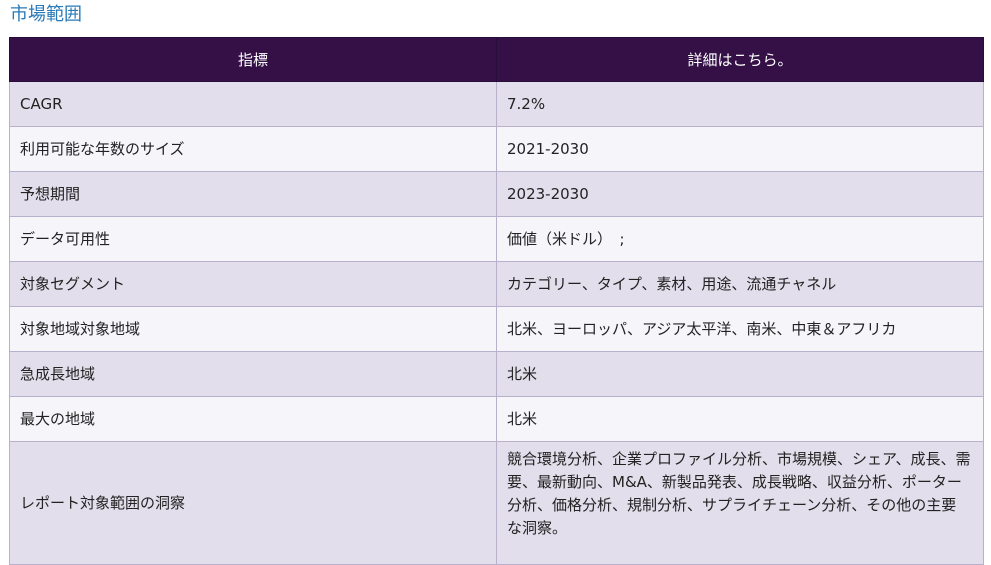 This screenshot has width=991, height=565. Describe the element at coordinates (46, 14) in the screenshot. I see `section-title: 市場範囲` at that location.